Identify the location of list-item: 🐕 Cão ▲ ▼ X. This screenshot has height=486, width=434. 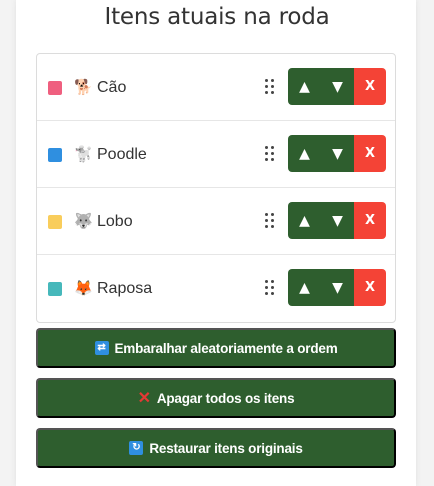
(216, 87).